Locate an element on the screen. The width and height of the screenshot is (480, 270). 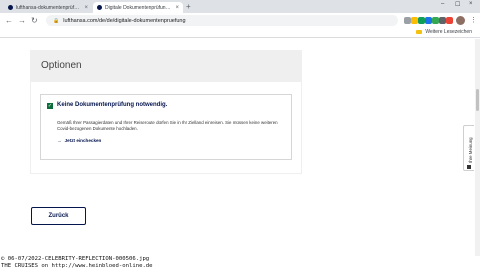
checkin-link-label: Jetzt einchecken is located at coordinates (83, 140).